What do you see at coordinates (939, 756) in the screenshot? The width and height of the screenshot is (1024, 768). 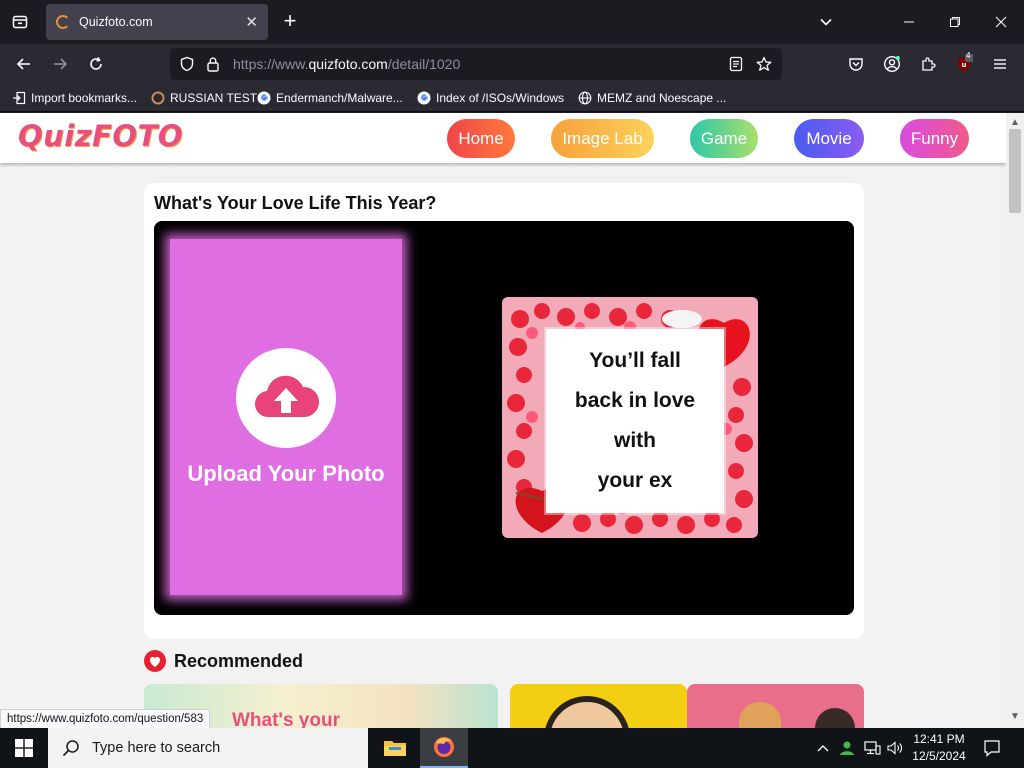 I see `clock-date: 12/5/2024` at bounding box center [939, 756].